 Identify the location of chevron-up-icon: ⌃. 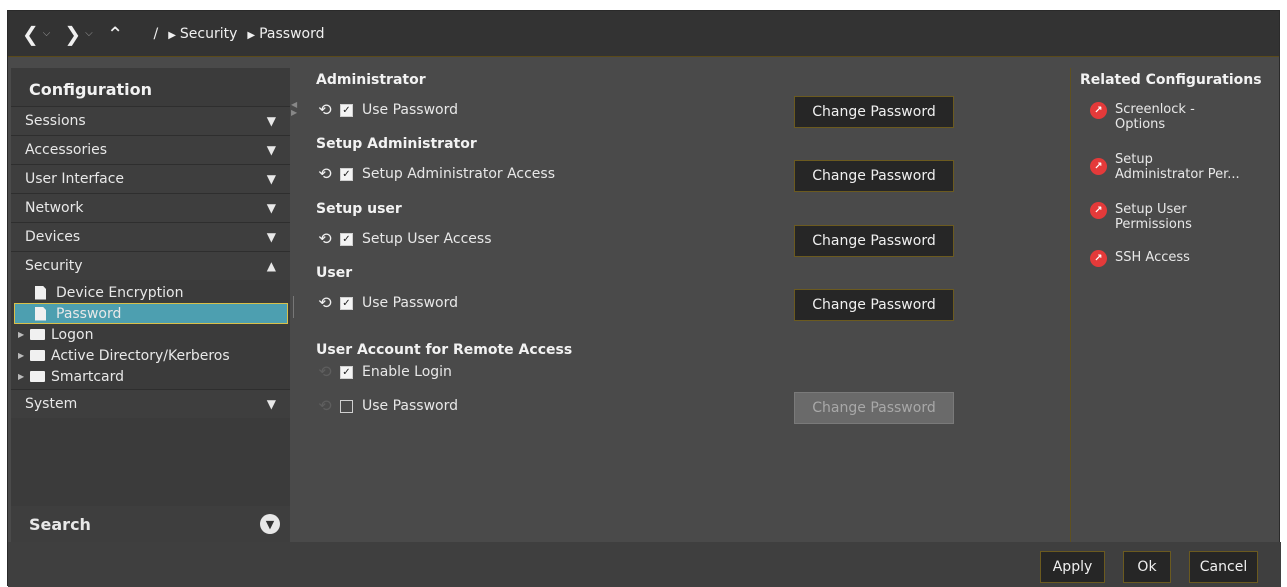
(115, 33).